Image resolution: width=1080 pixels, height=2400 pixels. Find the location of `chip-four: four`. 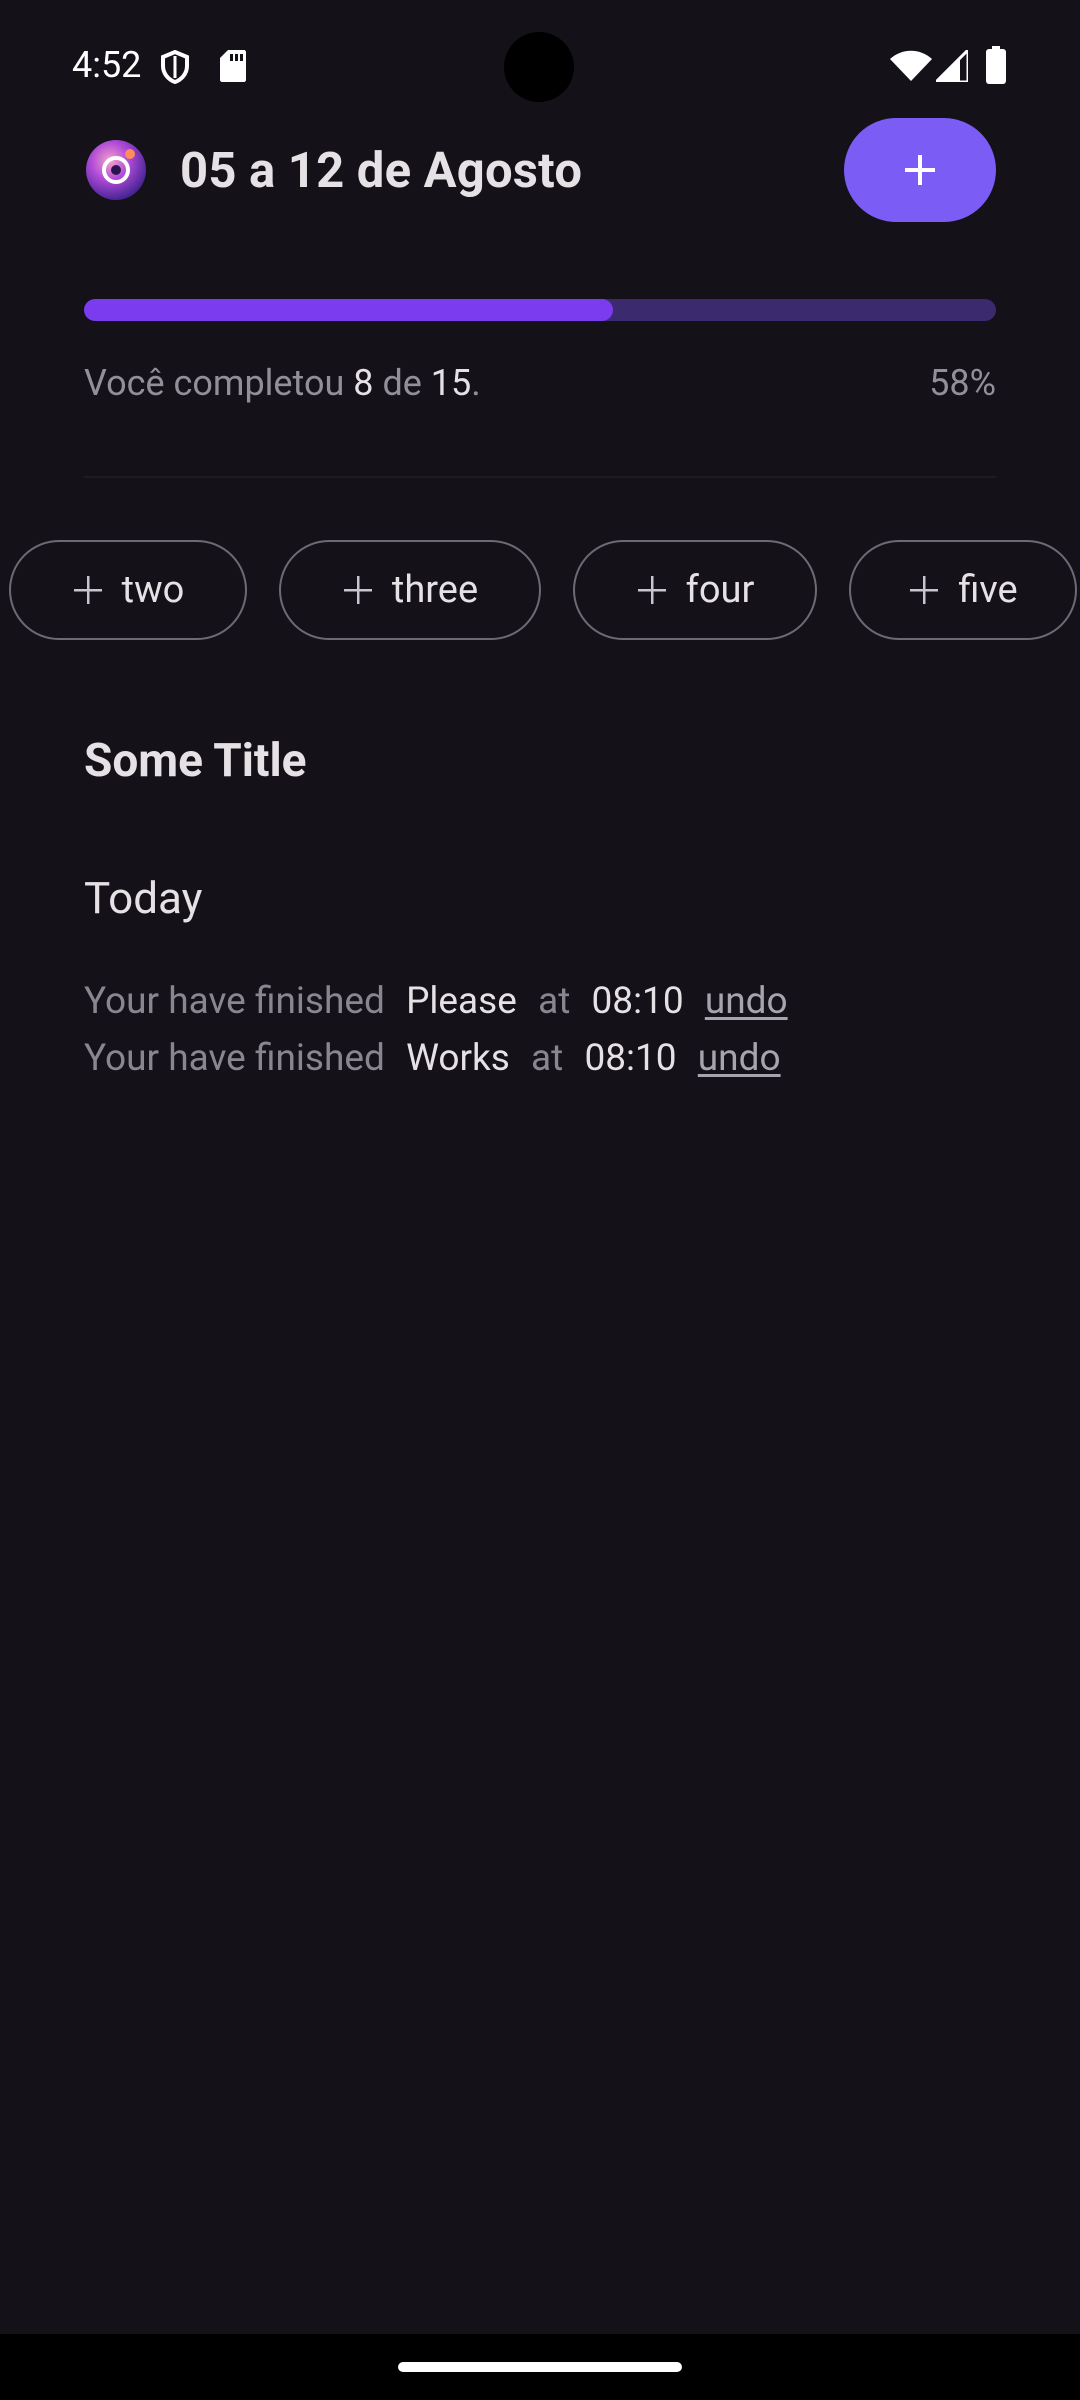

chip-four: four is located at coordinates (695, 590).